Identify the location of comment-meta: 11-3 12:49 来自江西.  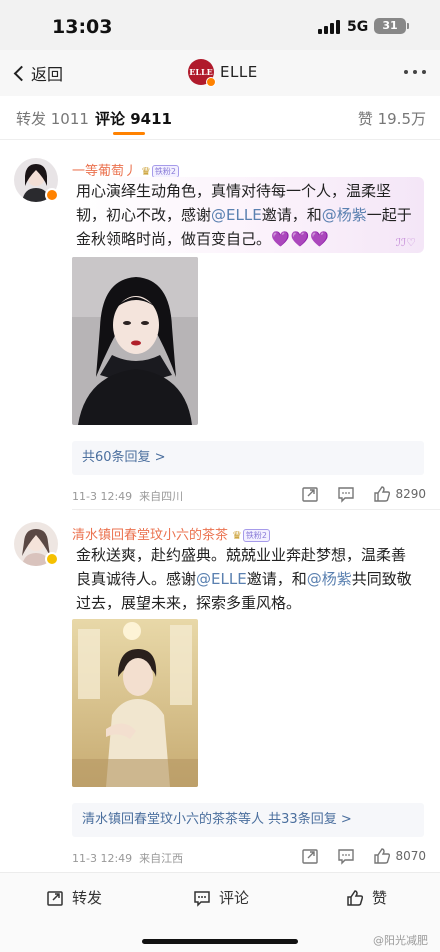
(127, 858).